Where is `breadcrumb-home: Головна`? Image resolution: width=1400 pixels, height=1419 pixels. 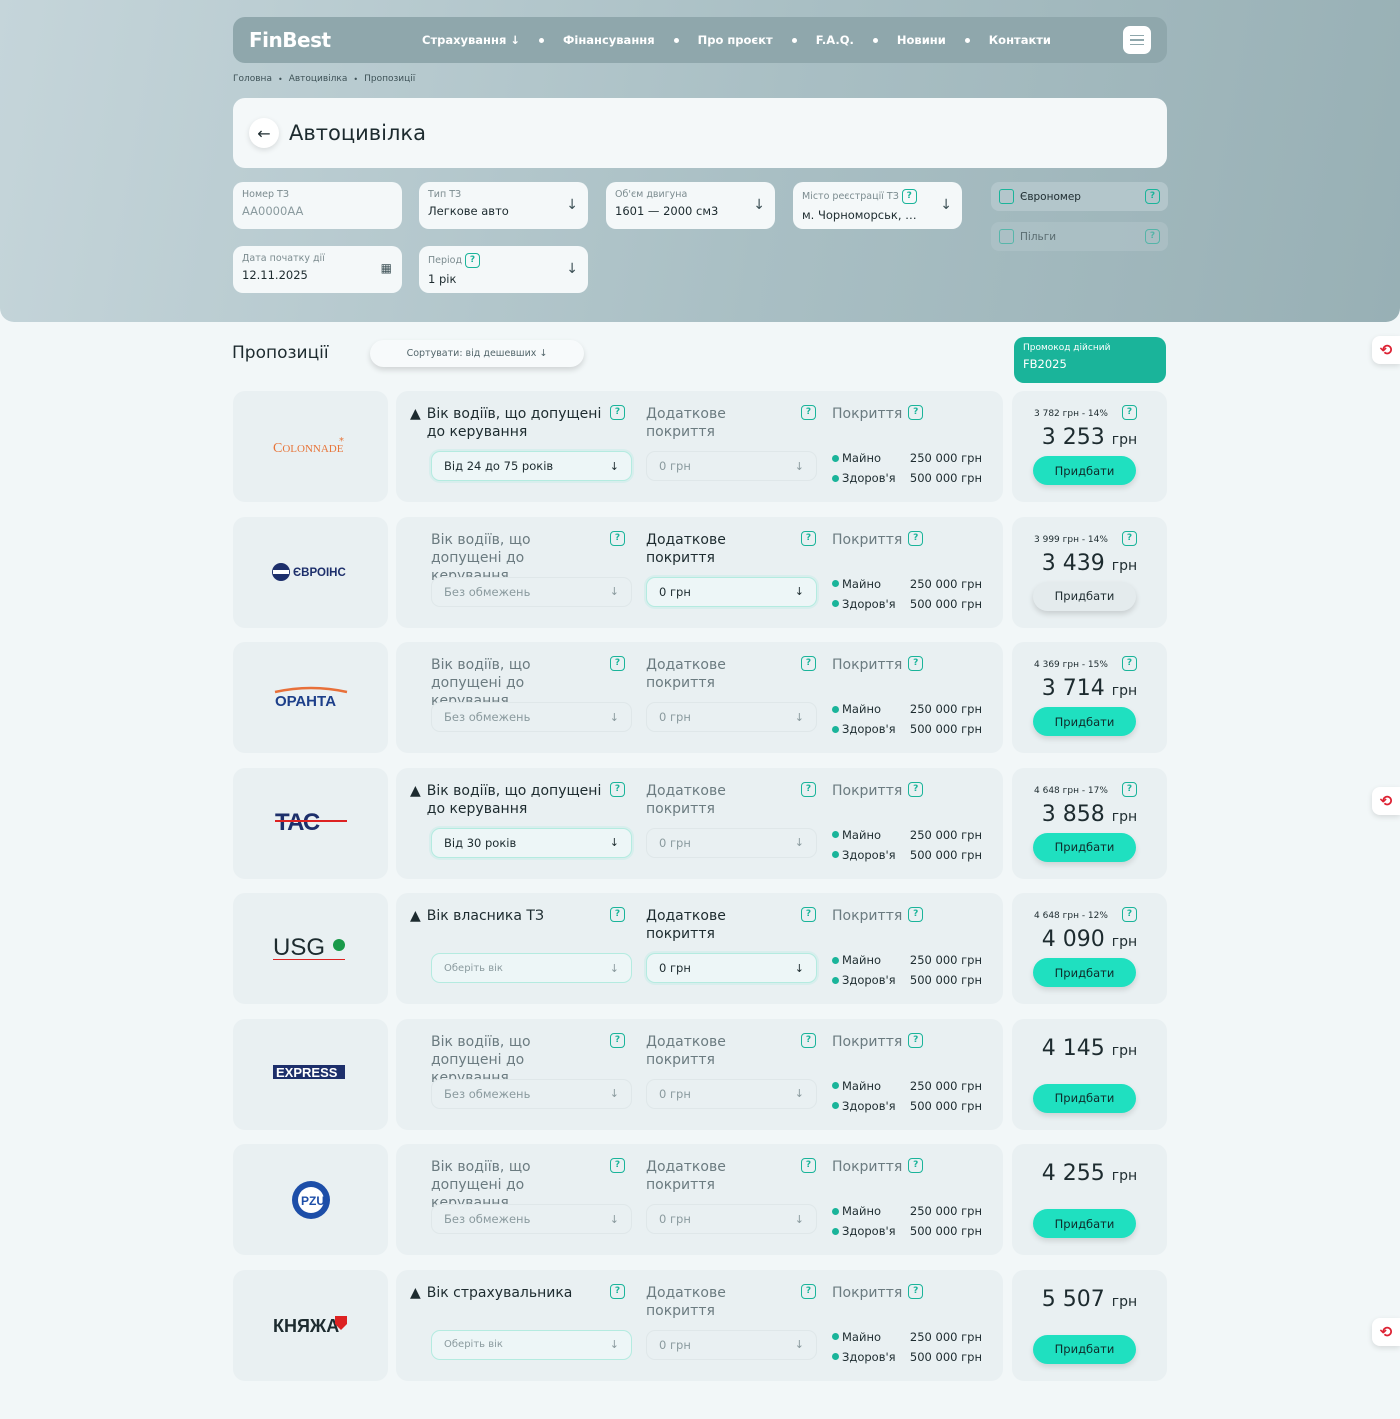
breadcrumb-home: Головна is located at coordinates (252, 79).